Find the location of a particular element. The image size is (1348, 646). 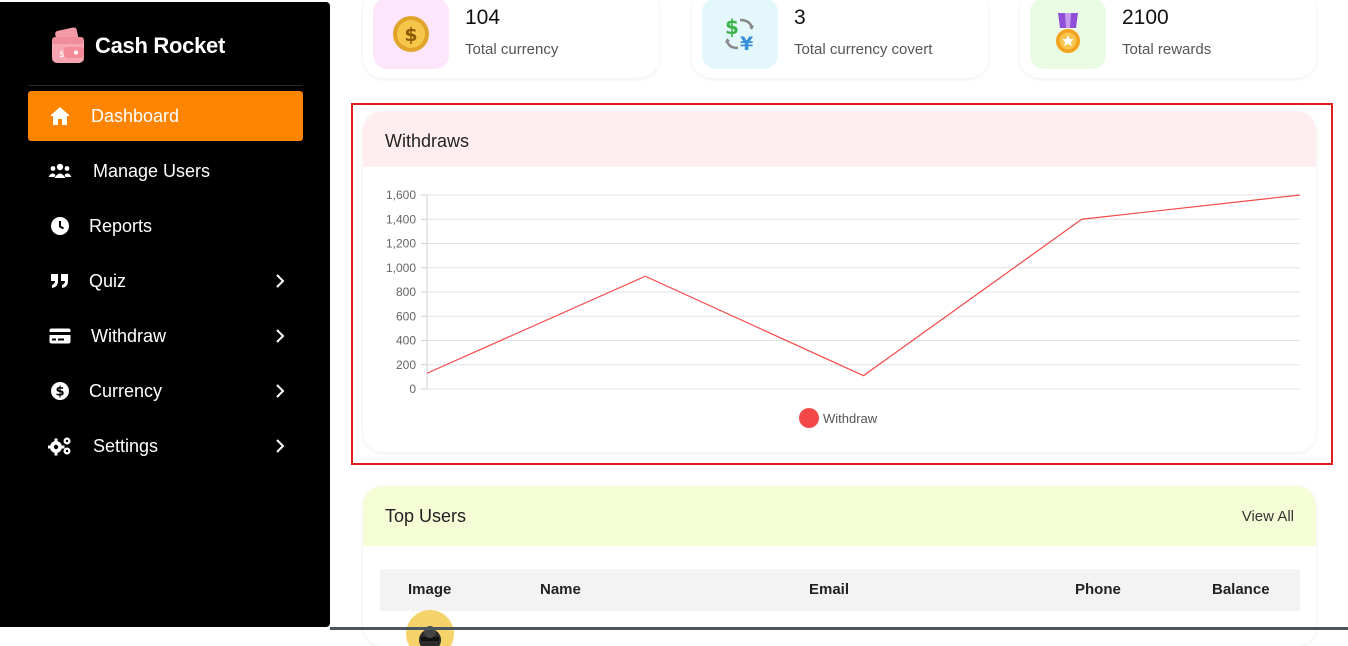

stat-icon-box: $ ¥ is located at coordinates (740, 34).